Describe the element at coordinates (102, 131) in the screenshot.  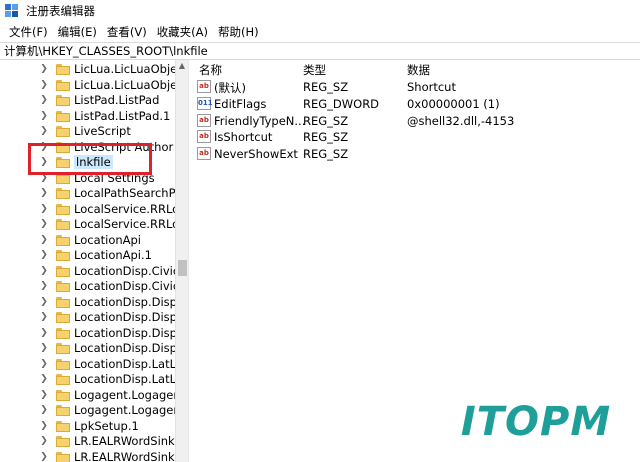
I see `tree-item-label: LiveScript` at that location.